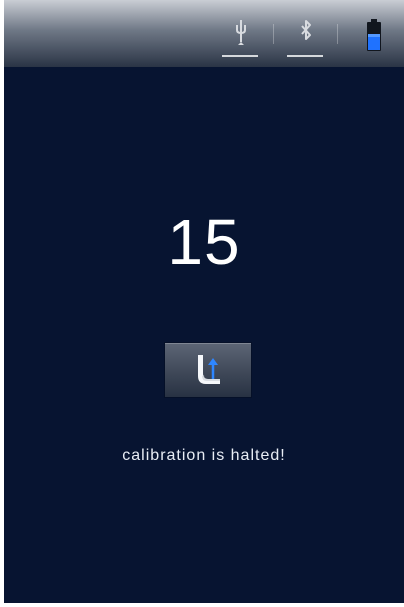 This screenshot has height=607, width=404. I want to click on battery-status, so click(374, 33).